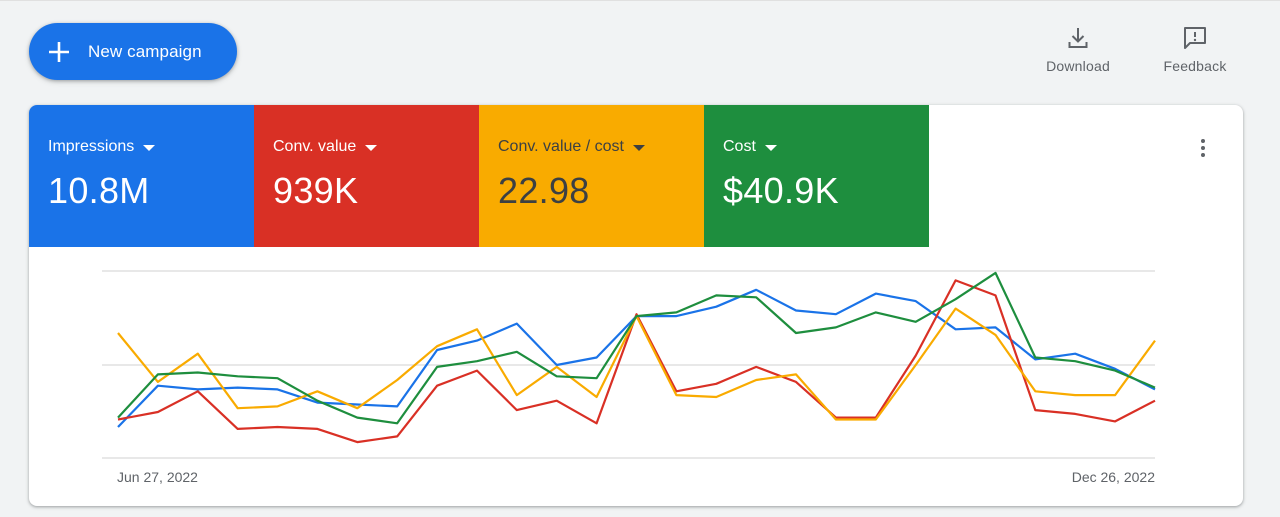 The image size is (1280, 517). I want to click on metric-header: Conv. value, so click(376, 147).